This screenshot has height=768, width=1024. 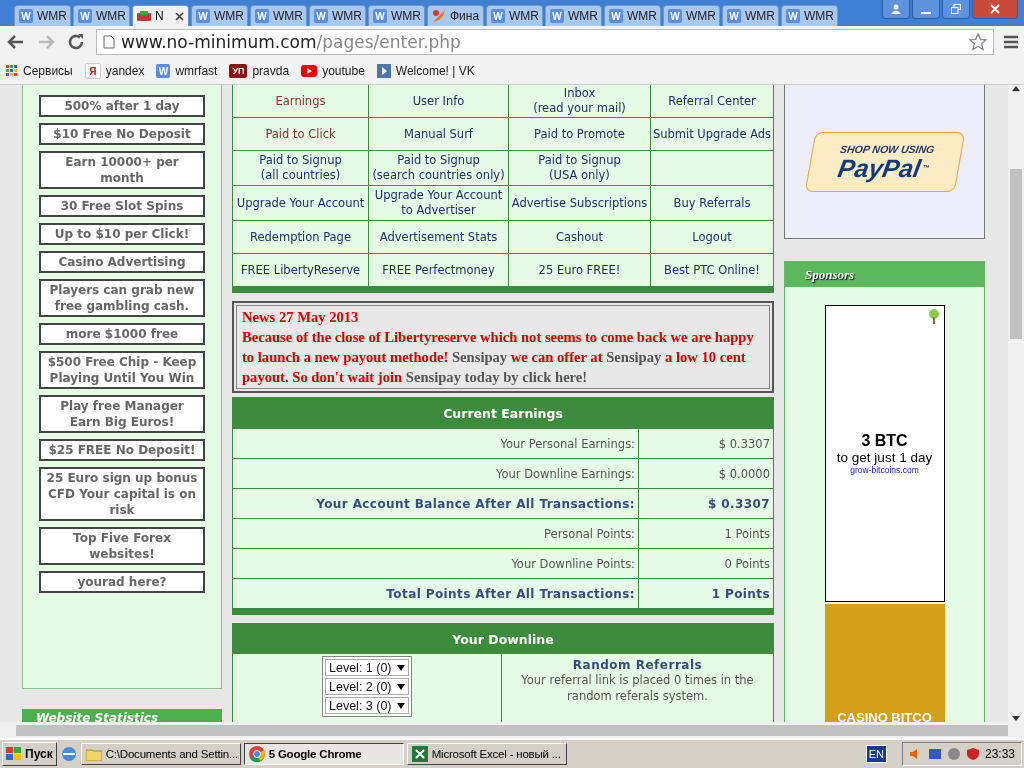 What do you see at coordinates (579, 101) in the screenshot?
I see `nav-link: Inbox (read your mail)` at bounding box center [579, 101].